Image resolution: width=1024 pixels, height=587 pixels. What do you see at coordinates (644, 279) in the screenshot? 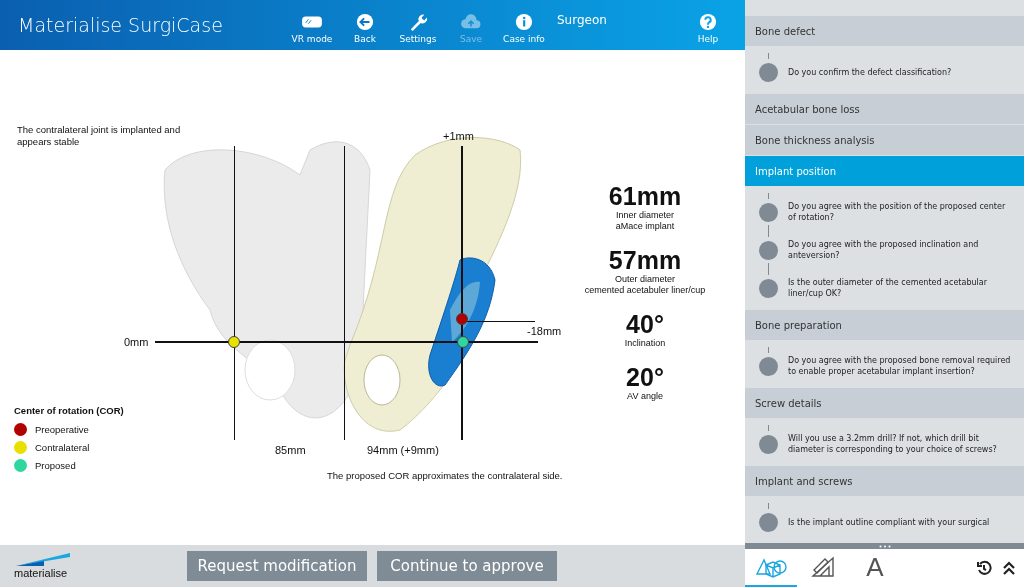
I see `metric-label: Outer diameter` at bounding box center [644, 279].